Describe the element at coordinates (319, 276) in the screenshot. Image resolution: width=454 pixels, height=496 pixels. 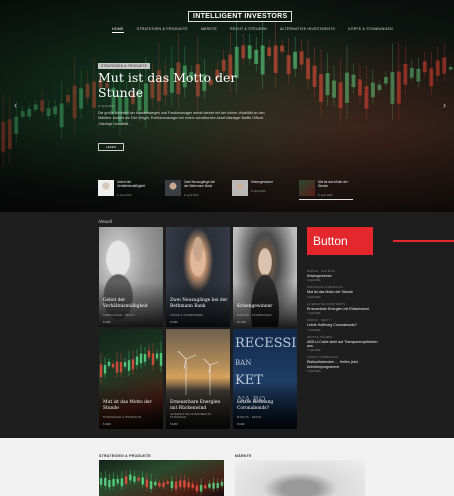
I see `list-item-title: Krisengewinner` at that location.